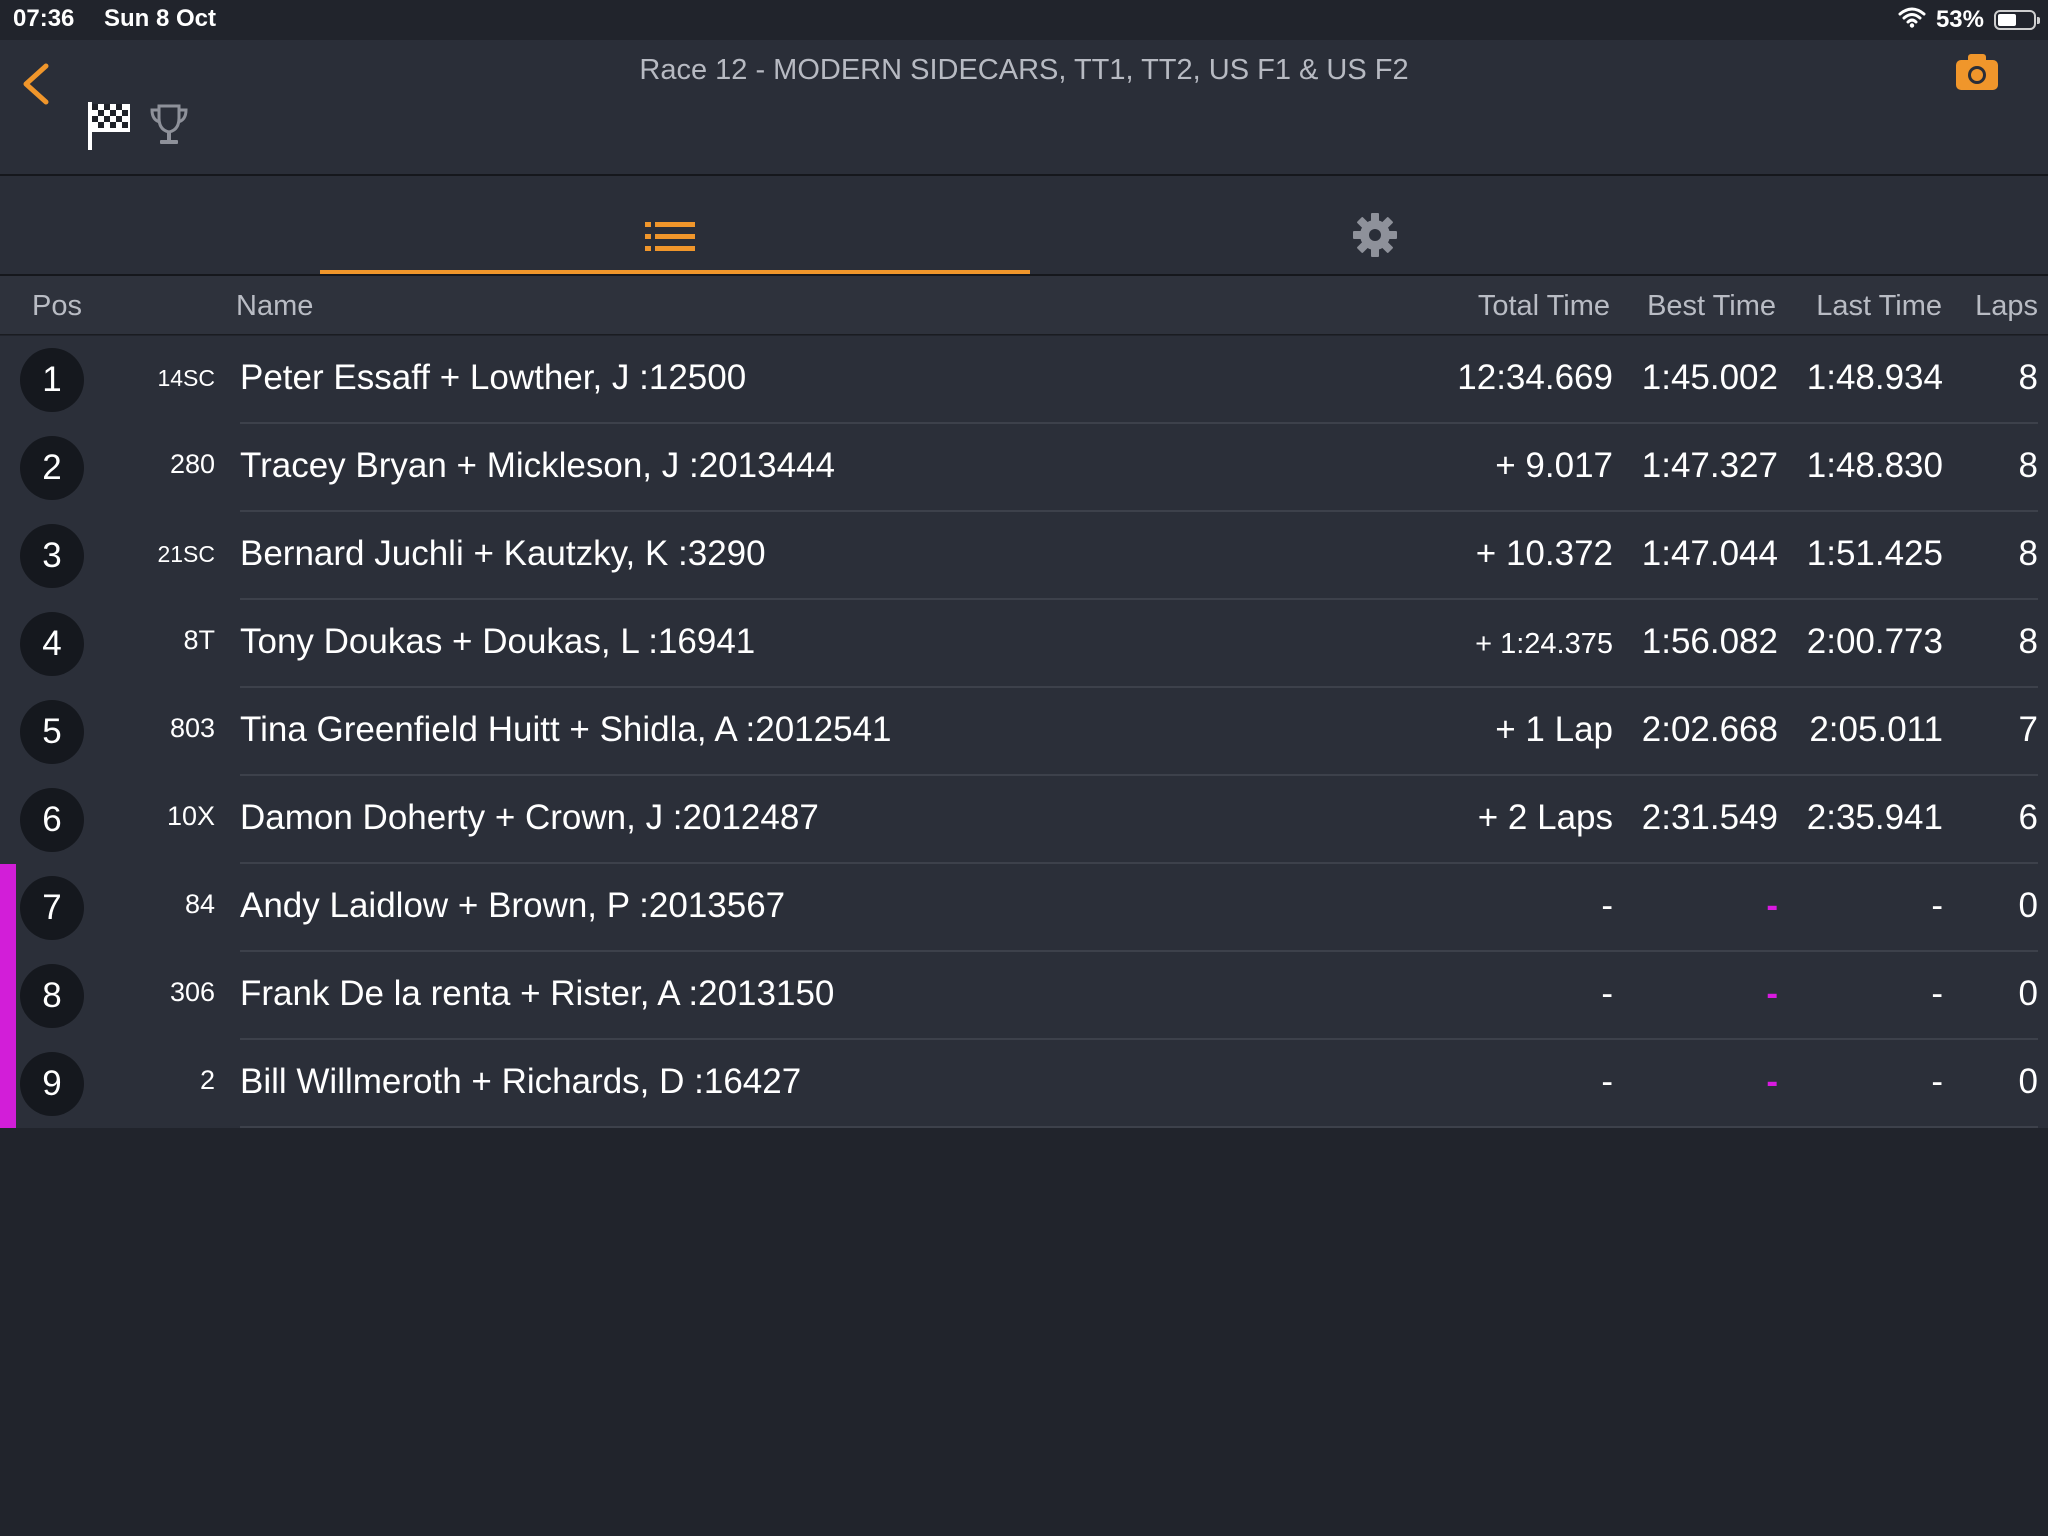 Image resolution: width=2048 pixels, height=1536 pixels. Describe the element at coordinates (207, 1080) in the screenshot. I see `car-number: 2` at that location.